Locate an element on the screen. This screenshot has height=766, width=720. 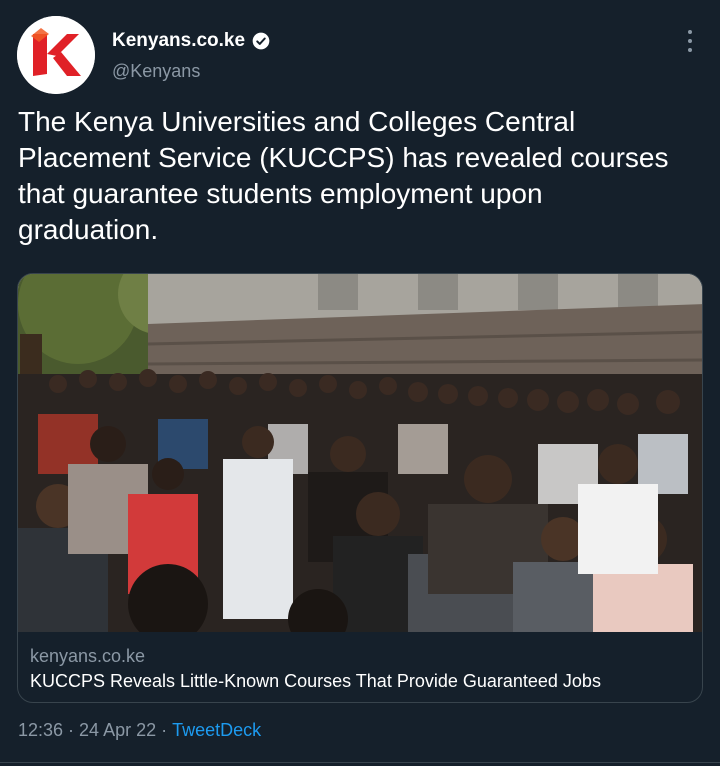
tweet-metadata: 12:36 · 24 Apr 22 · TweetDeck is located at coordinates (139, 730).